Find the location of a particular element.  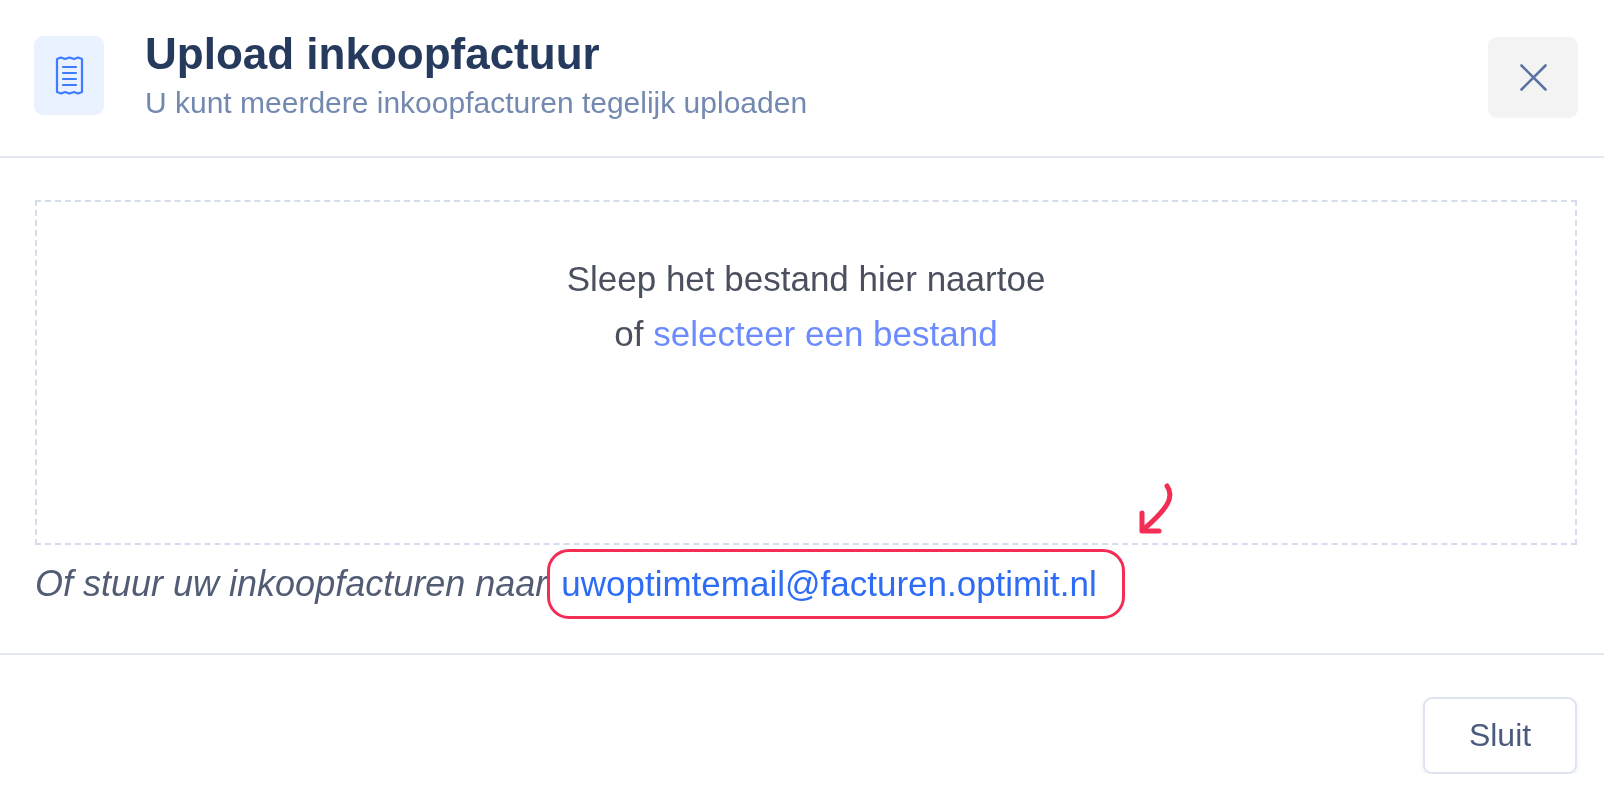

drop-prompt: Sleep het bestand hier naartoe is located at coordinates (806, 279).